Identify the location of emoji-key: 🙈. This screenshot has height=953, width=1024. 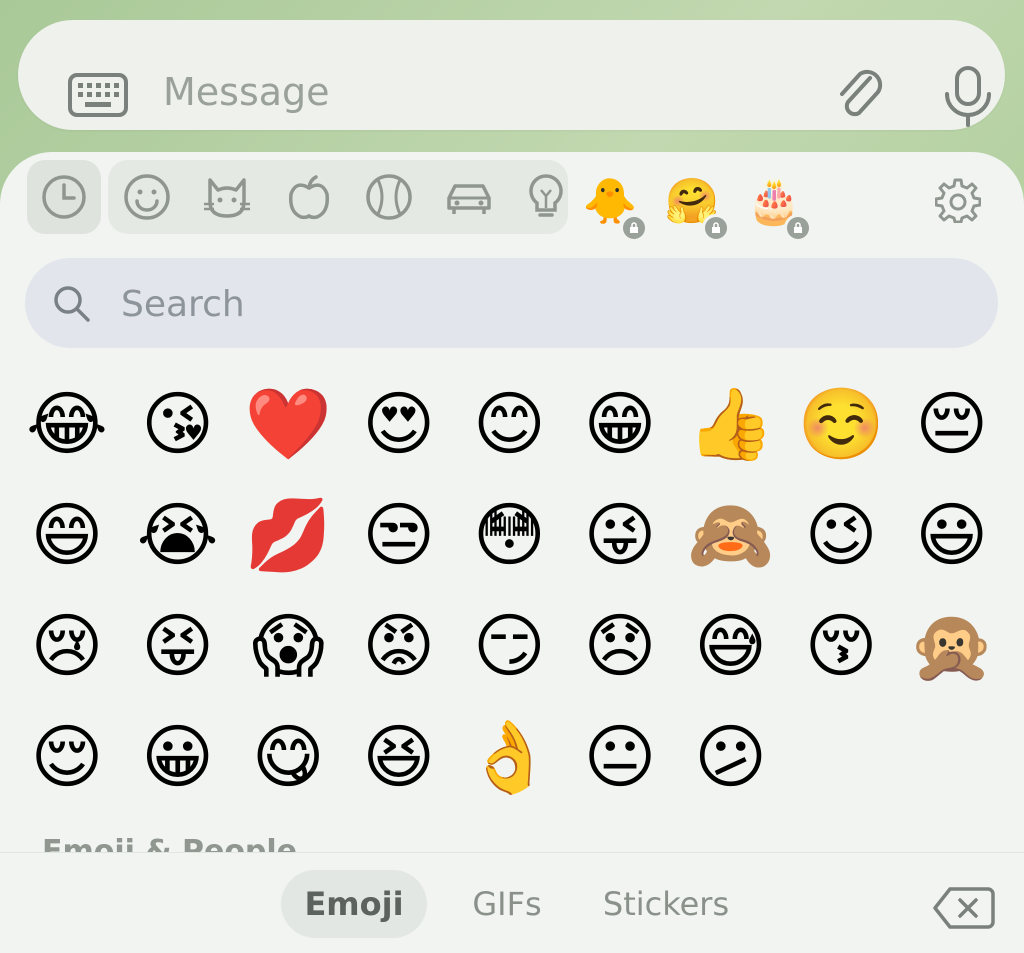
(731, 535).